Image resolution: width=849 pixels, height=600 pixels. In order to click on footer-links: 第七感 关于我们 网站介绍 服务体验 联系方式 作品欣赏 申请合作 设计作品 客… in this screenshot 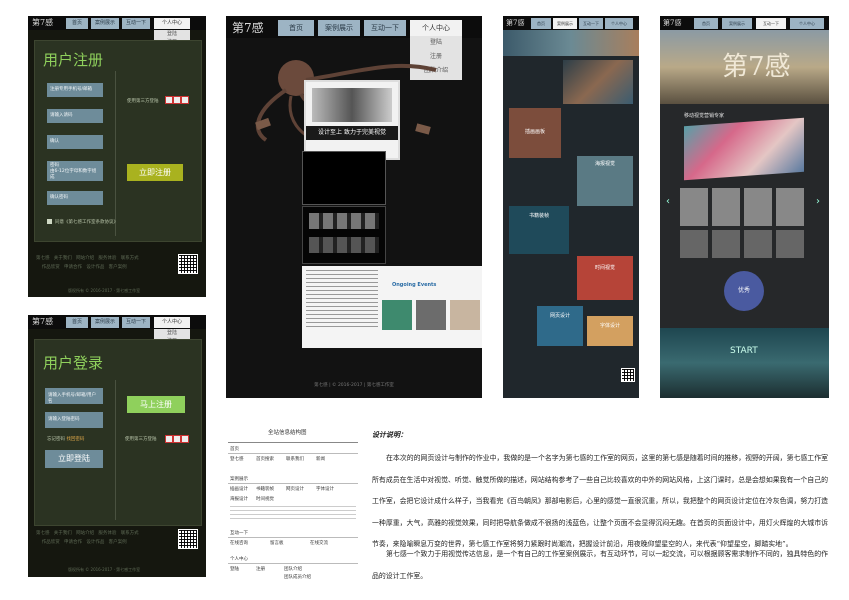, I will do `click(106, 263)`.